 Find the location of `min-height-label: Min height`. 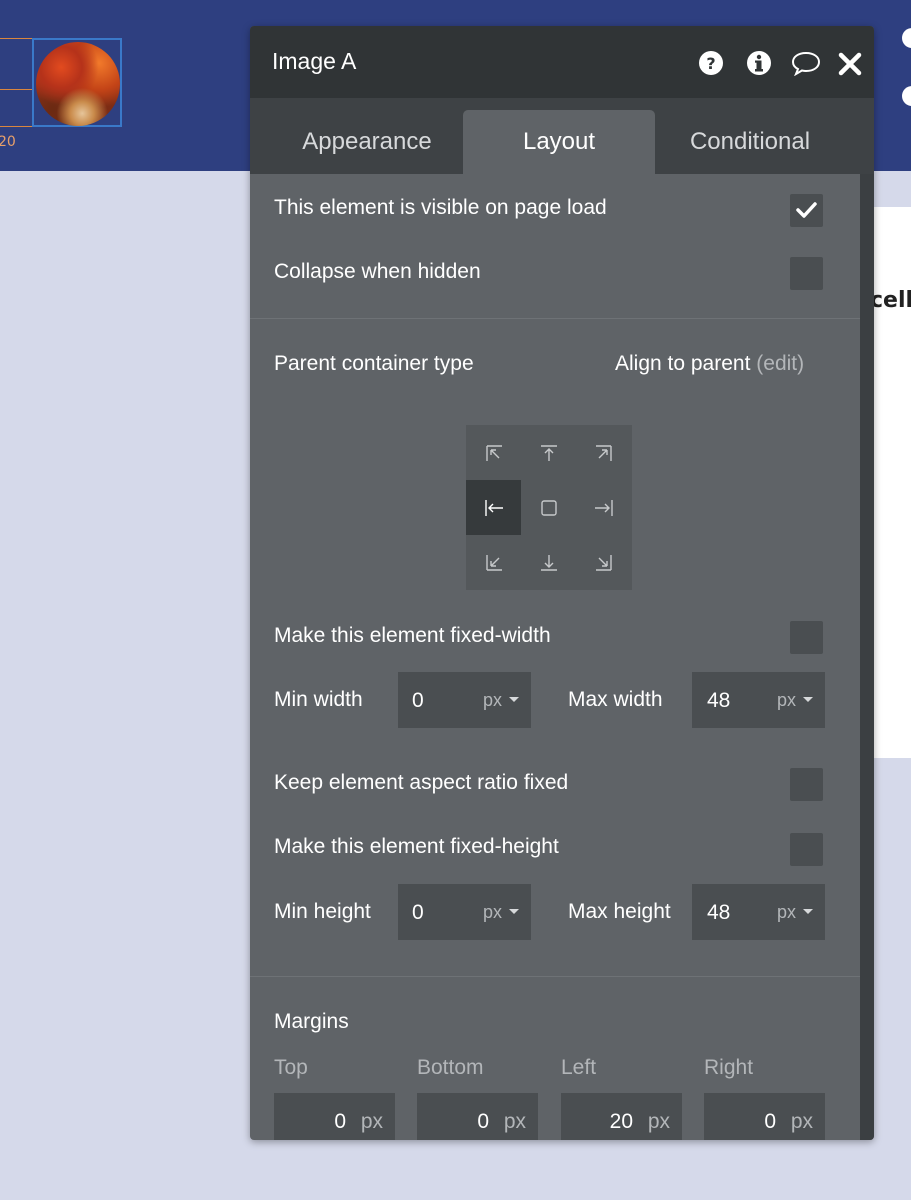

min-height-label: Min height is located at coordinates (322, 911).